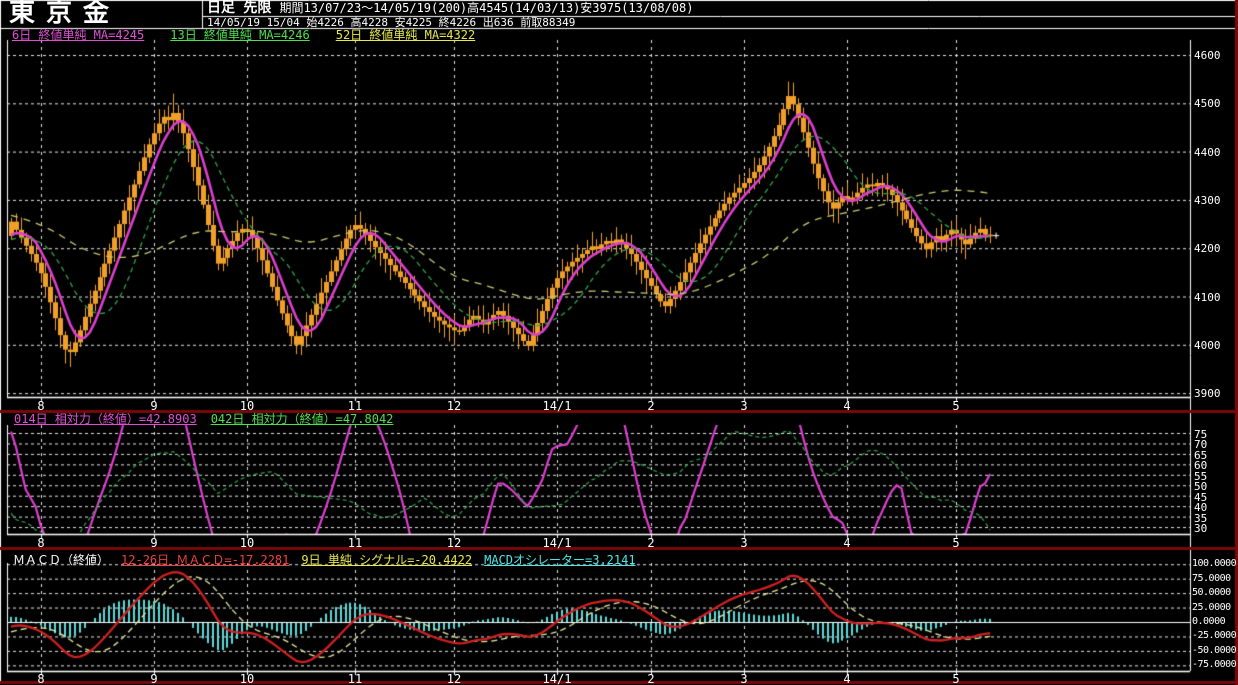  I want to click on rsi-x-tick-label: 2, so click(651, 543).